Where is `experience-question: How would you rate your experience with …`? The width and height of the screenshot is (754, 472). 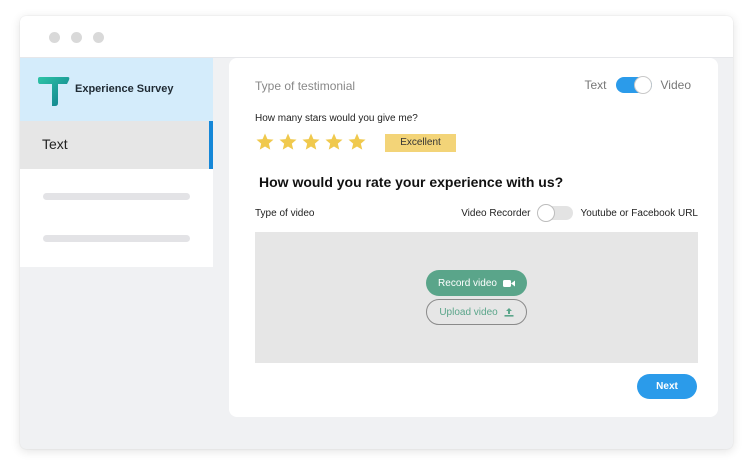
experience-question: How would you rate your experience with … is located at coordinates (411, 182).